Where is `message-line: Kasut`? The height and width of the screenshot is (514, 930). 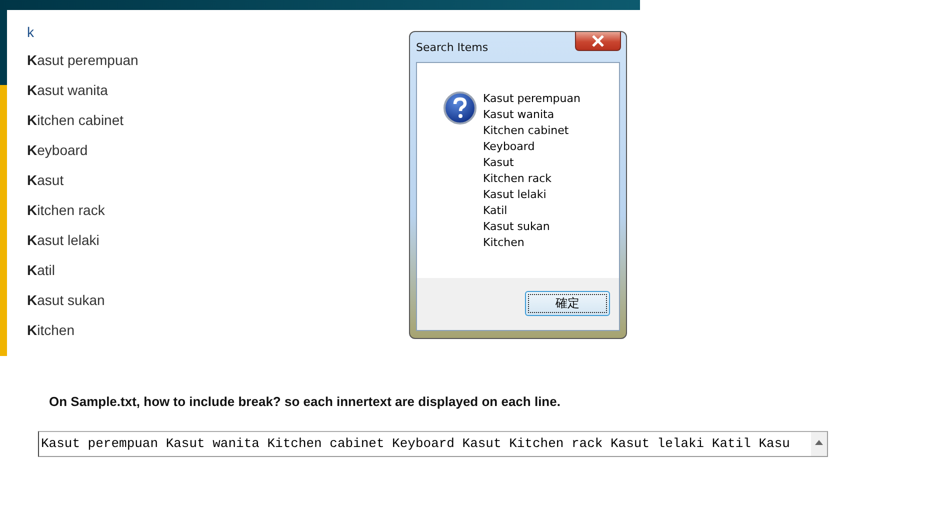
message-line: Kasut is located at coordinates (499, 163).